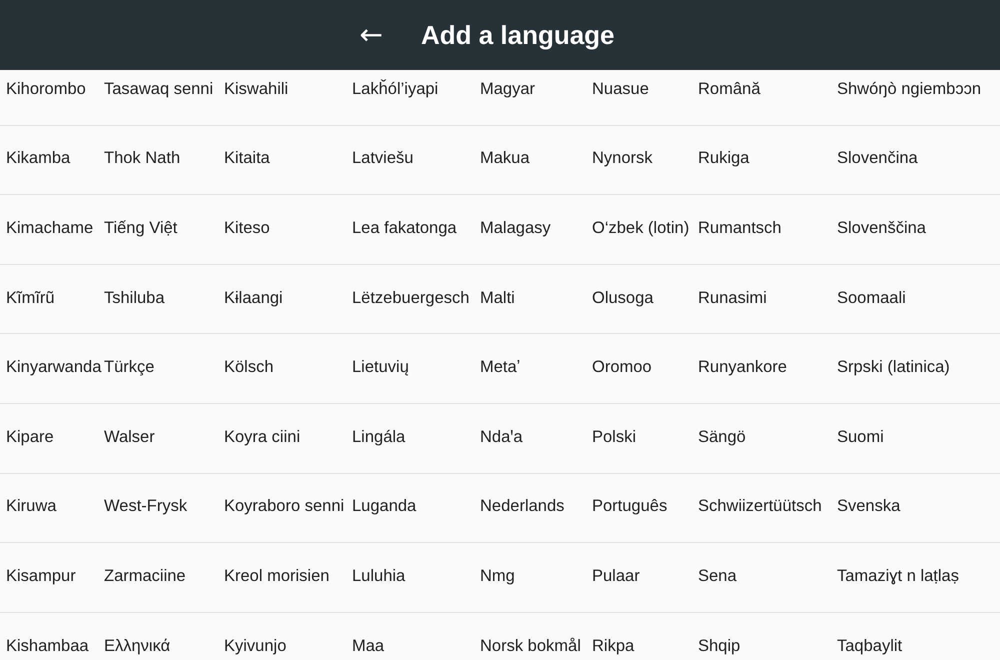 The image size is (1000, 660). What do you see at coordinates (383, 158) in the screenshot?
I see `language-item: Latviešu` at bounding box center [383, 158].